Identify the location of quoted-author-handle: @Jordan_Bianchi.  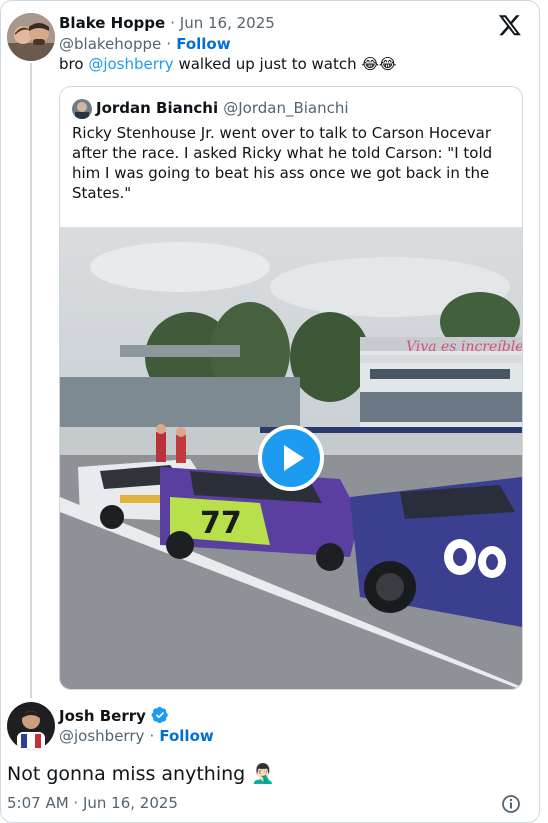
(286, 108).